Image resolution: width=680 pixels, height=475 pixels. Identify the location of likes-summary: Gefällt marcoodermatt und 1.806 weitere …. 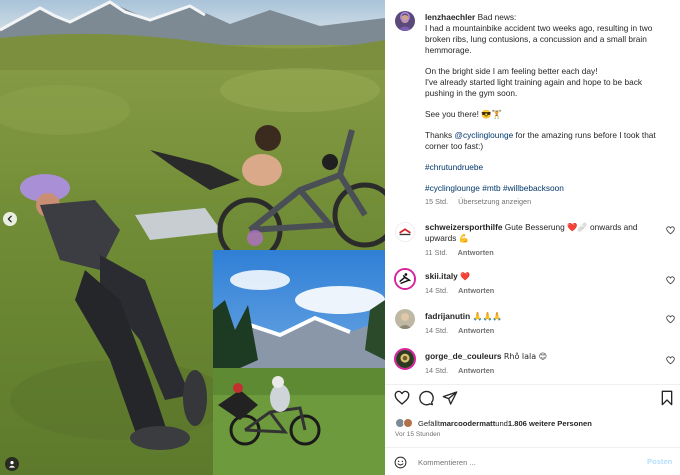
(493, 423).